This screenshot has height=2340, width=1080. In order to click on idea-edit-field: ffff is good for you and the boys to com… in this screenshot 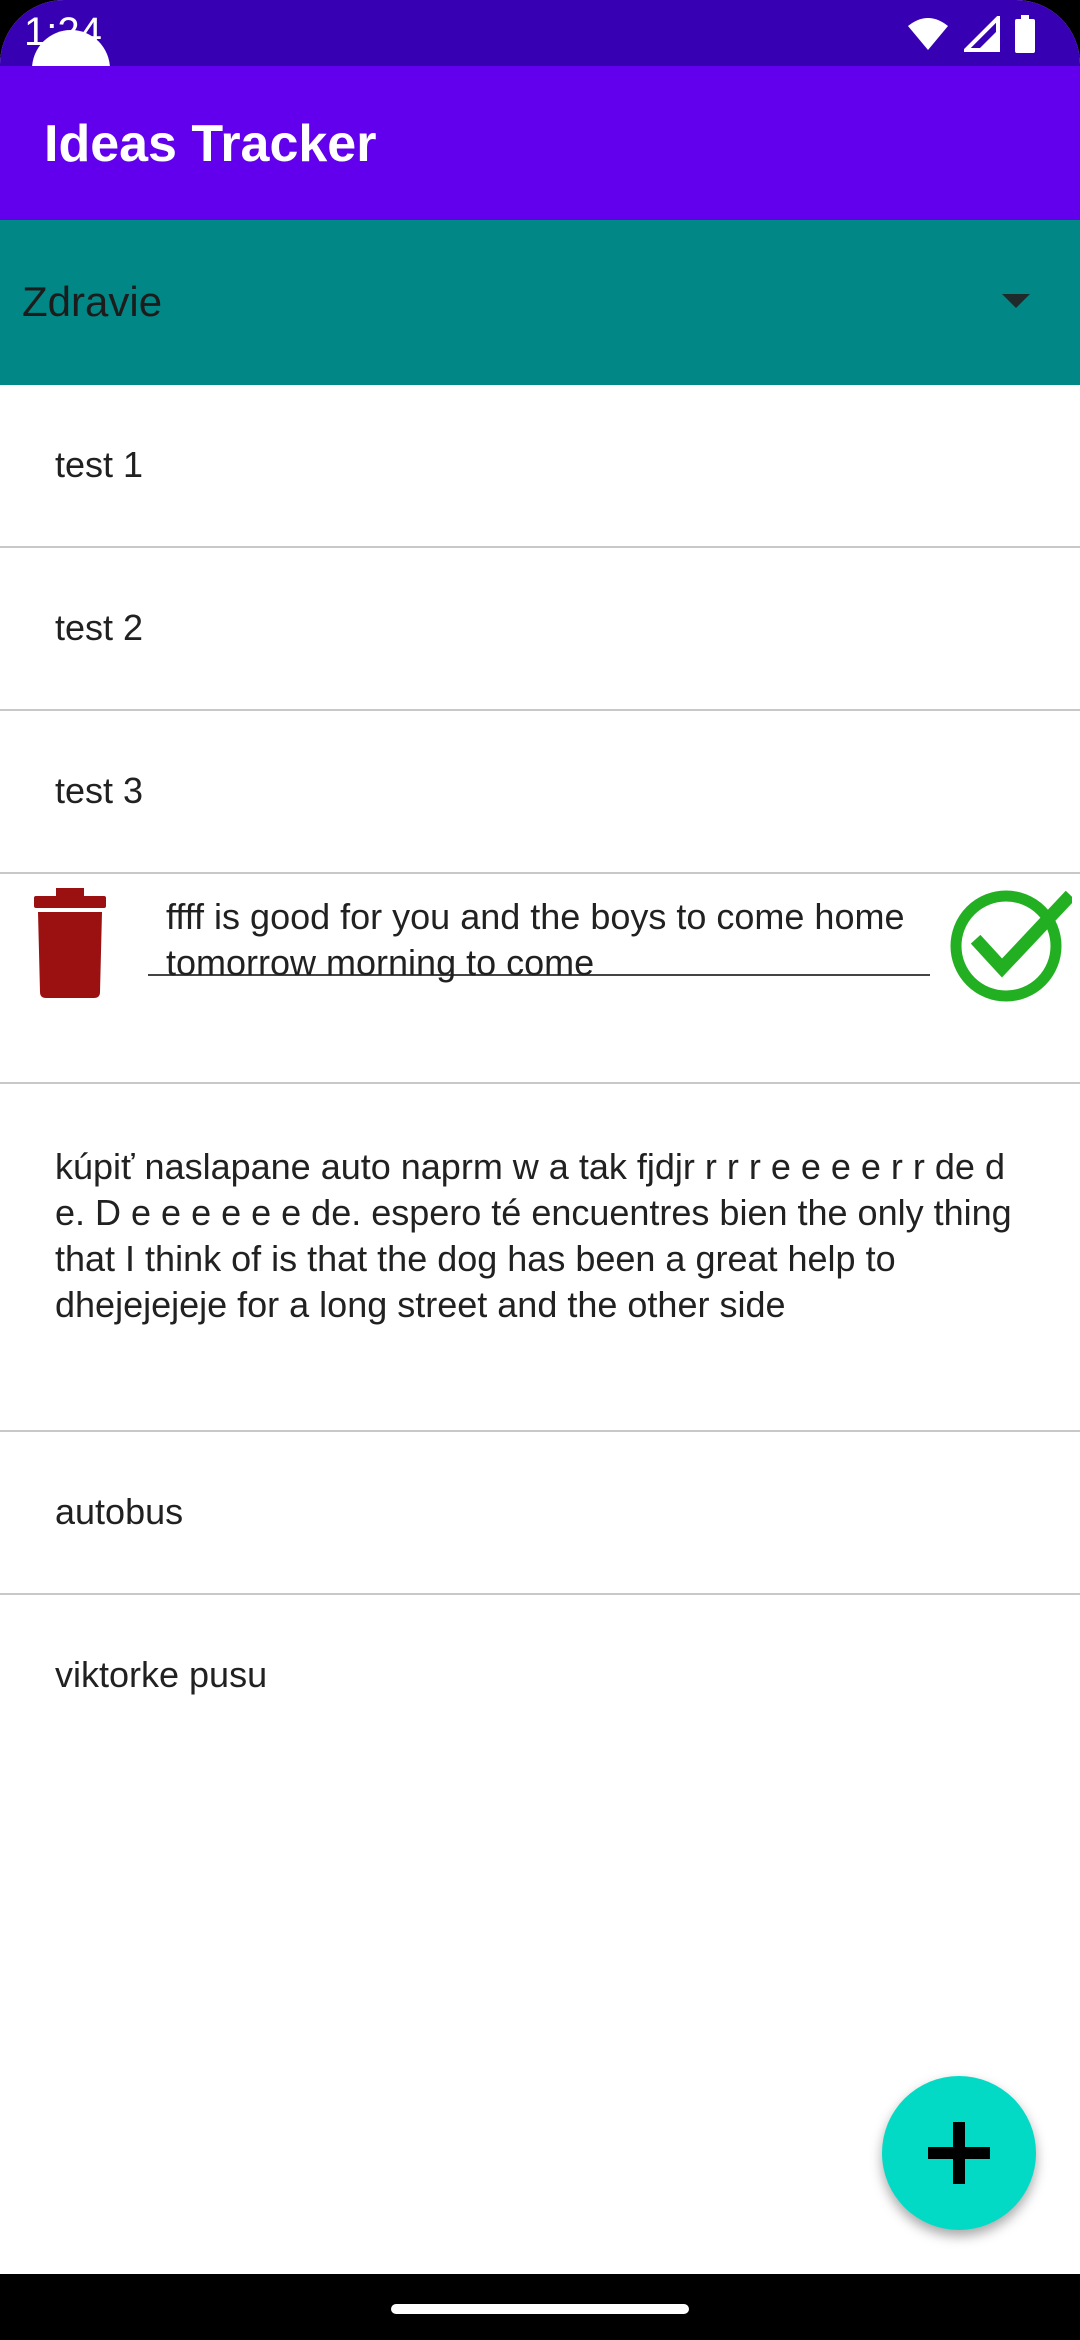, I will do `click(539, 938)`.